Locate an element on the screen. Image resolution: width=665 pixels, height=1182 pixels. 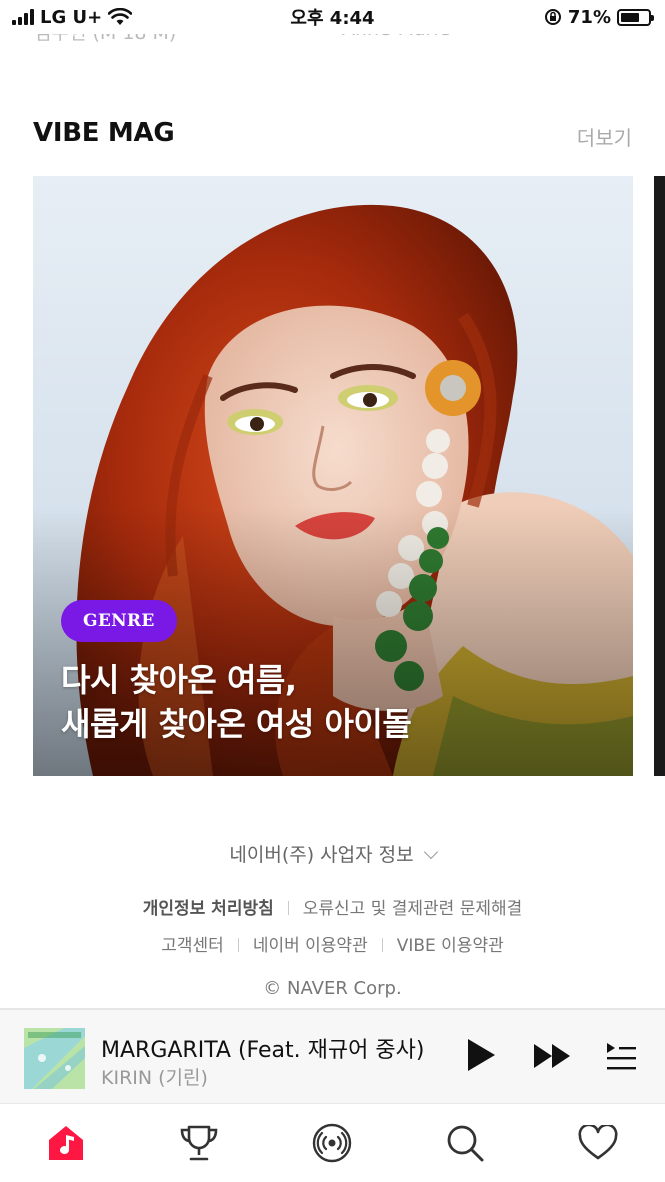
battery-percent: 71% is located at coordinates (589, 17).